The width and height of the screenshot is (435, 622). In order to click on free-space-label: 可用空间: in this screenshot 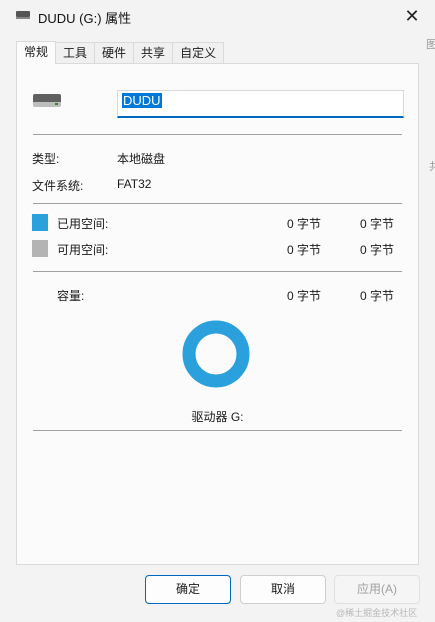, I will do `click(83, 250)`.